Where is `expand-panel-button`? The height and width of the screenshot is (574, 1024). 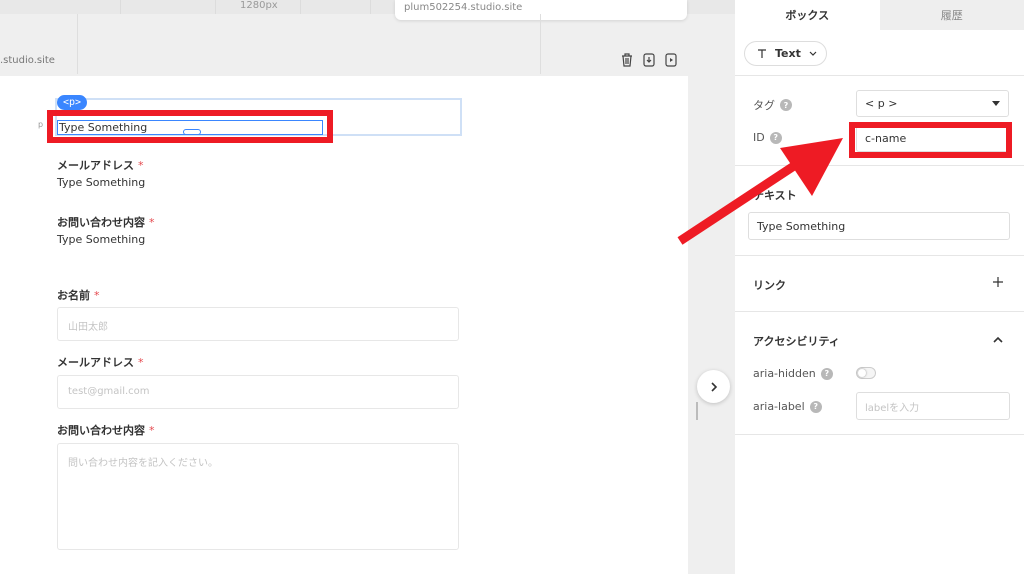 expand-panel-button is located at coordinates (713, 386).